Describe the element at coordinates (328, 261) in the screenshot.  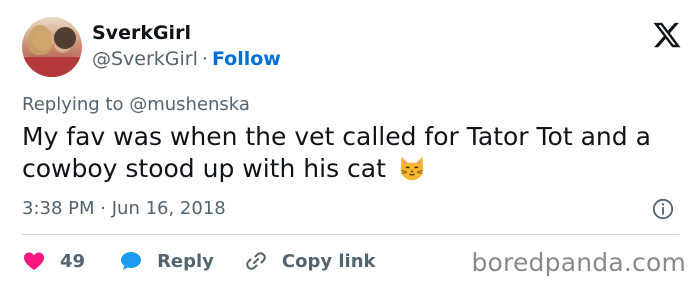
I see `copy-link-label: Copy link` at that location.